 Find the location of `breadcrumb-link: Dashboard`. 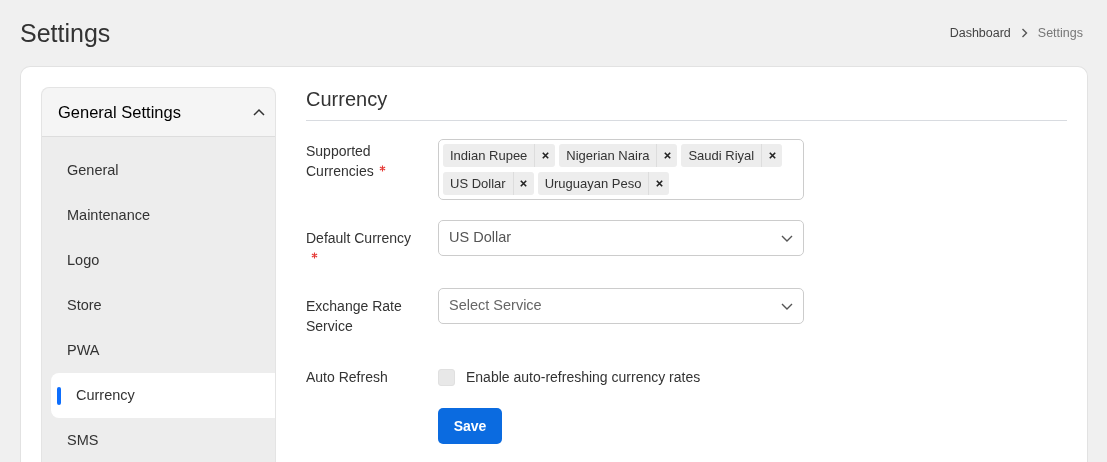

breadcrumb-link: Dashboard is located at coordinates (980, 33).